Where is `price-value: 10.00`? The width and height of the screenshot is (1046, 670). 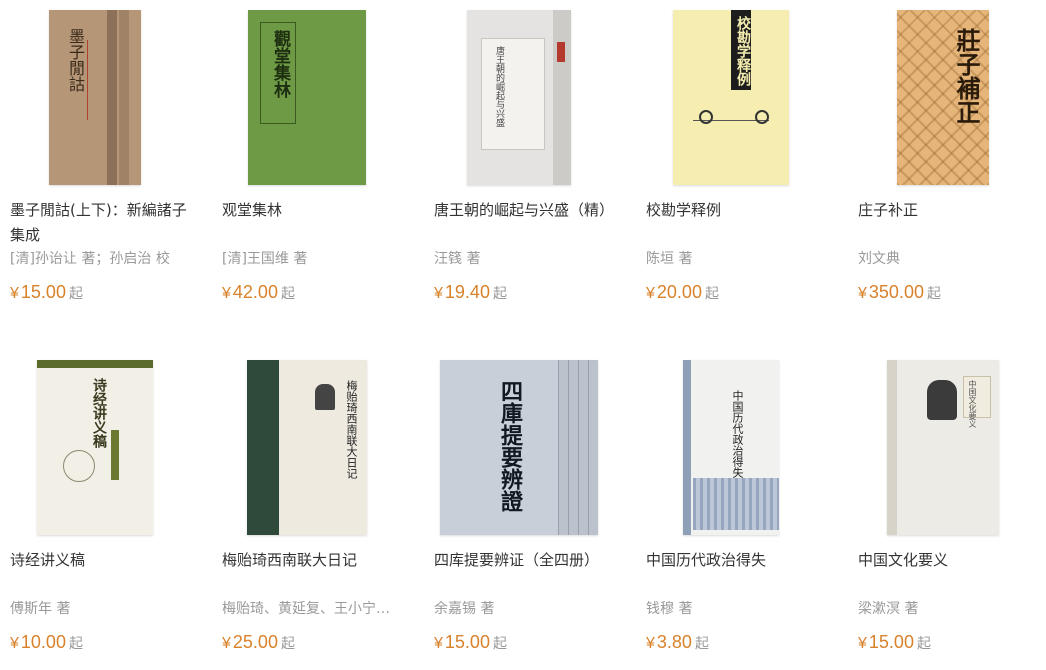 price-value: 10.00 is located at coordinates (43, 642).